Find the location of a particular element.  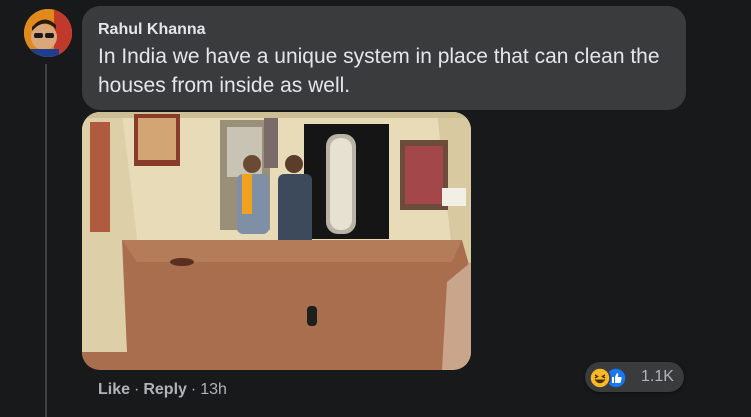

avatar is located at coordinates (48, 33).